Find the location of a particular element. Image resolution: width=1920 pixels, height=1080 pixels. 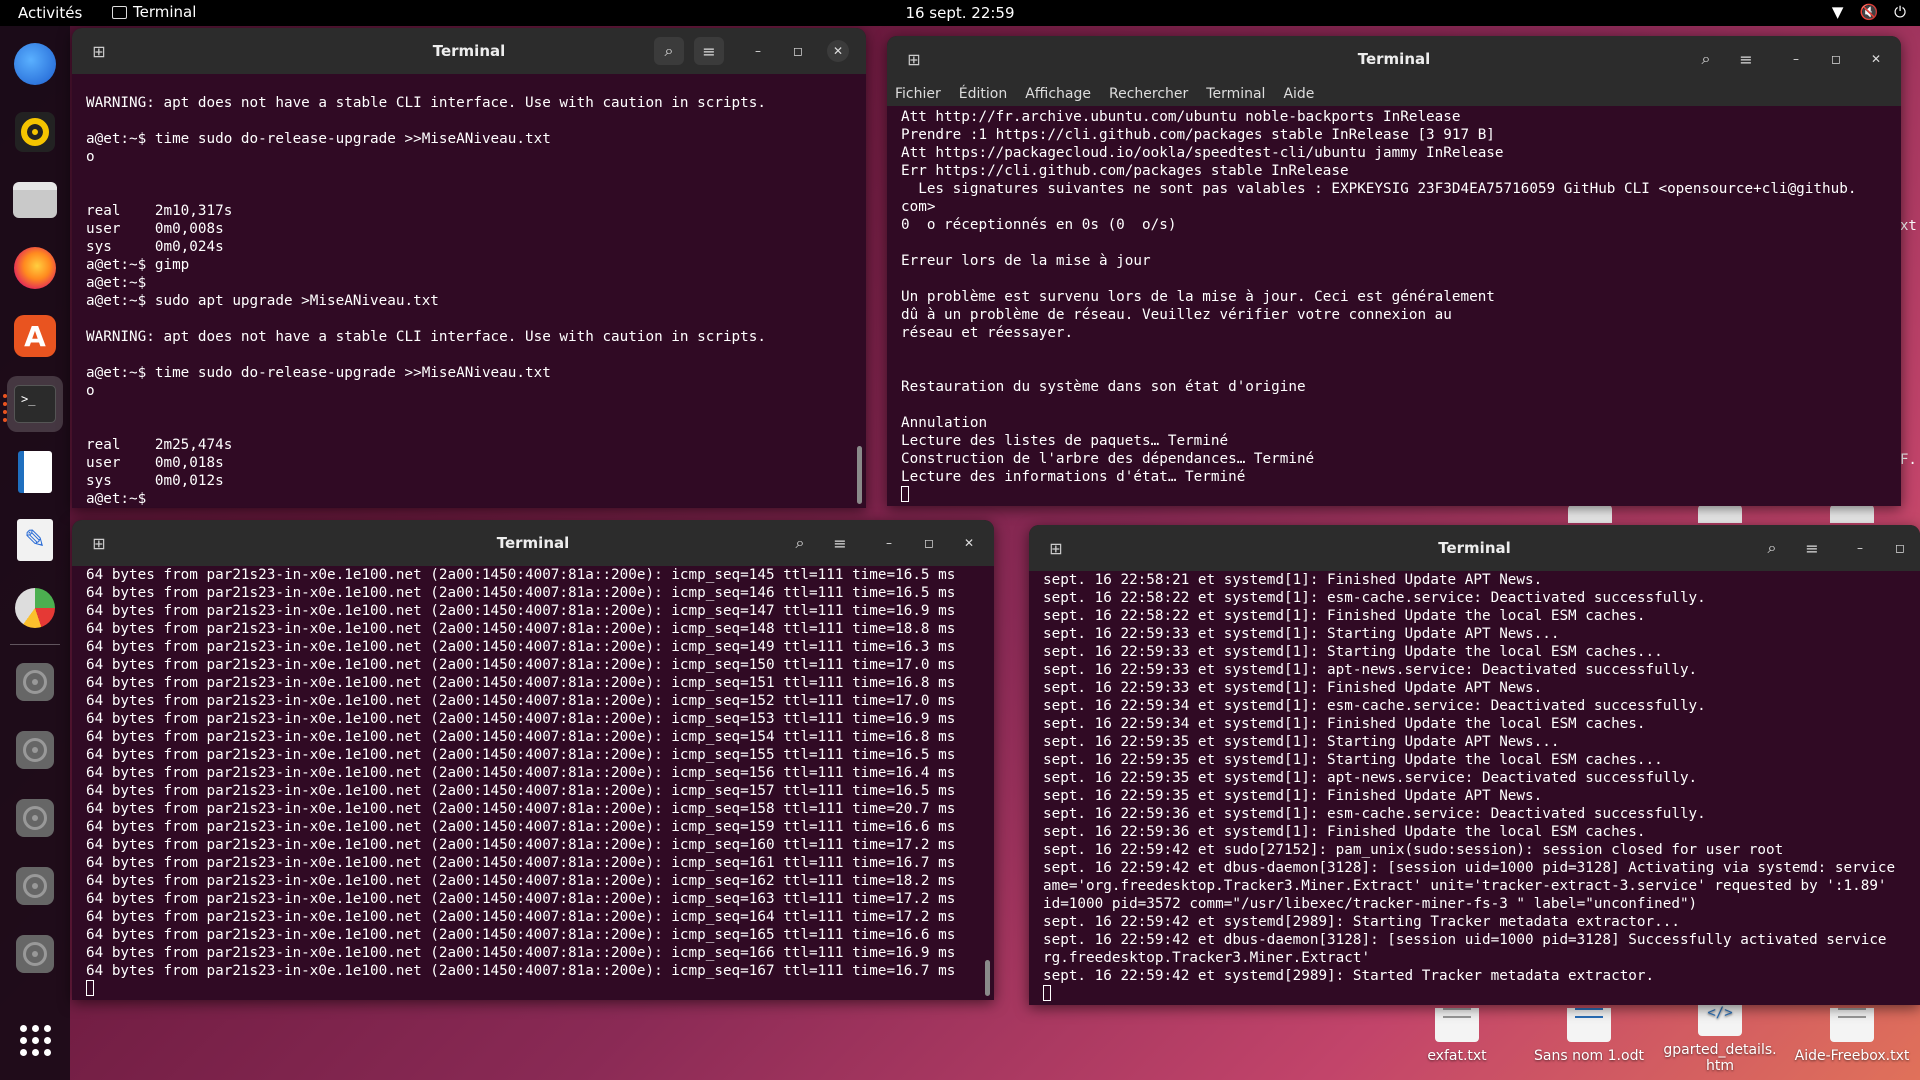

window-title: Terminal is located at coordinates (533, 543).